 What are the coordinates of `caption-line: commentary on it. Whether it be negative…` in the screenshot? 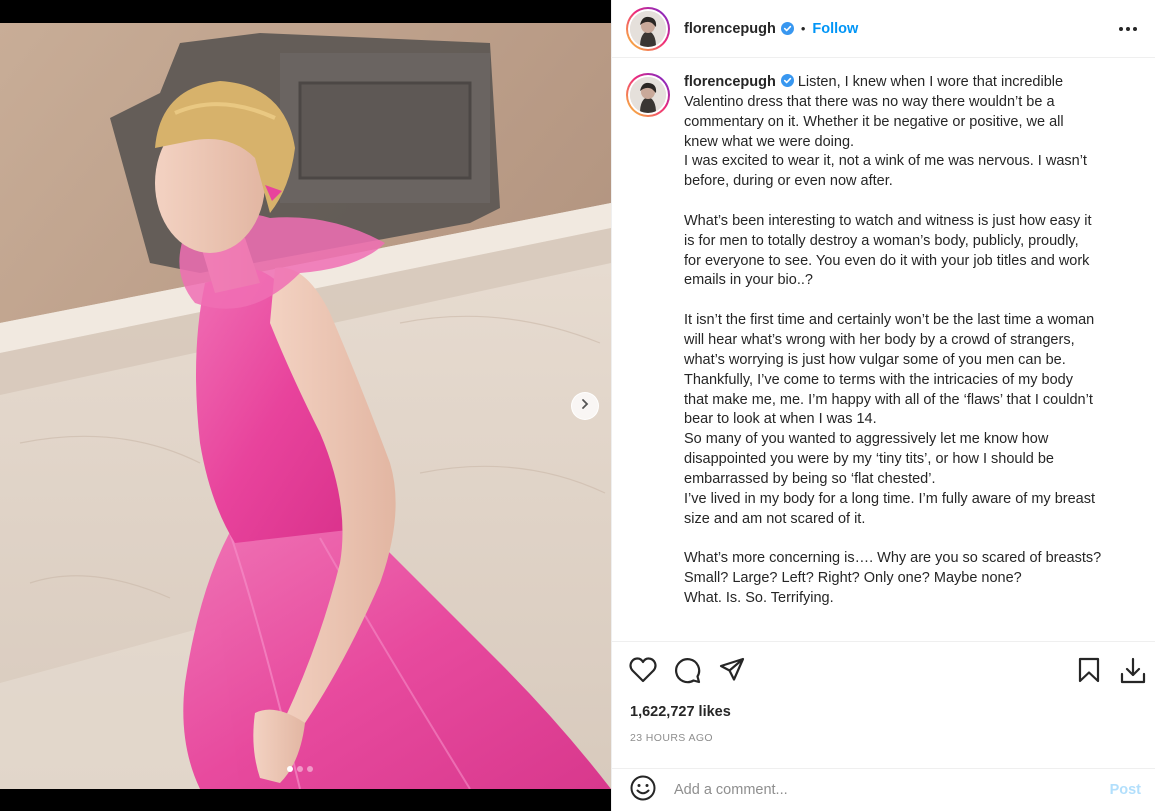 It's located at (874, 121).